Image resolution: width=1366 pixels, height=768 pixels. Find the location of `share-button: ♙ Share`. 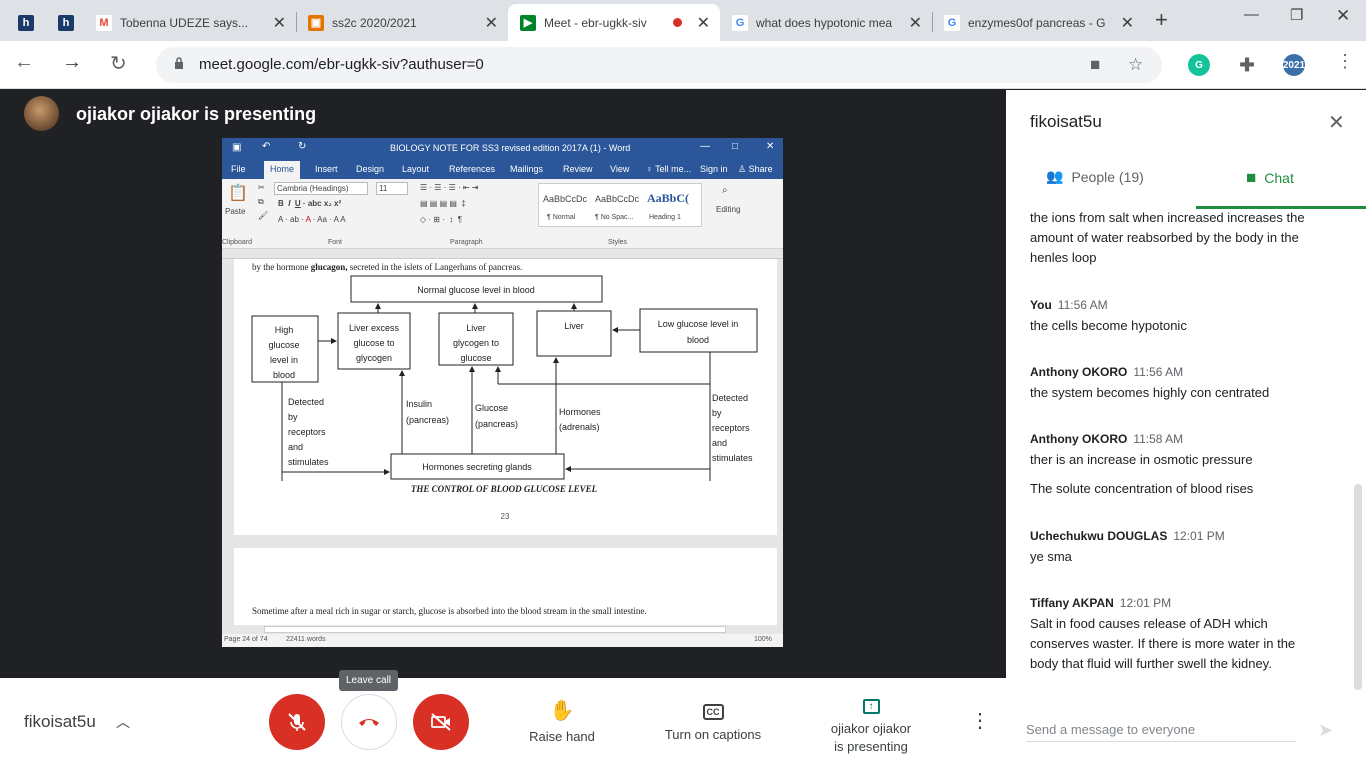

share-button: ♙ Share is located at coordinates (755, 169).